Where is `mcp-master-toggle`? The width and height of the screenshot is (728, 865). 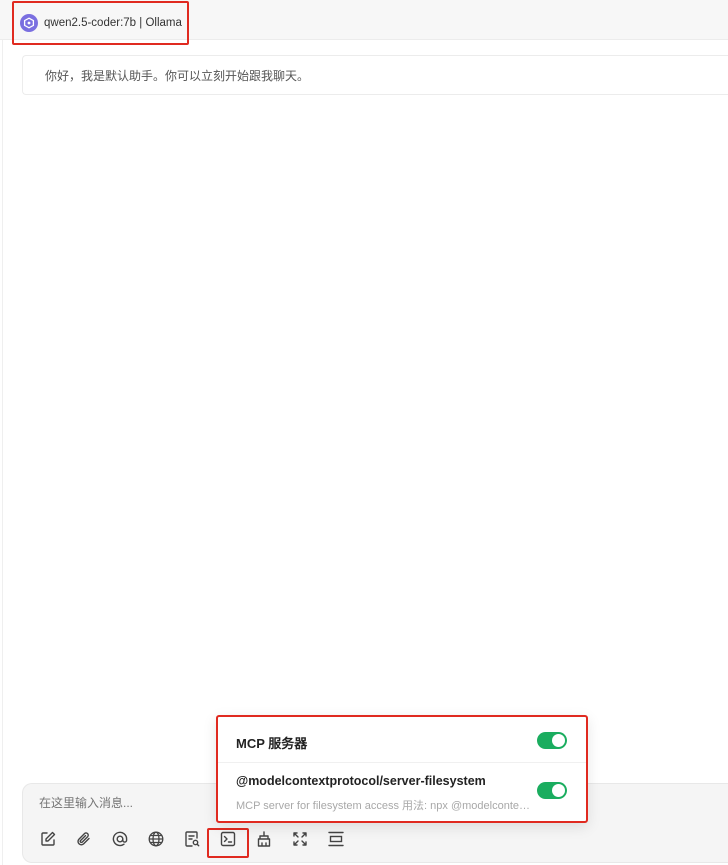
mcp-master-toggle is located at coordinates (552, 740).